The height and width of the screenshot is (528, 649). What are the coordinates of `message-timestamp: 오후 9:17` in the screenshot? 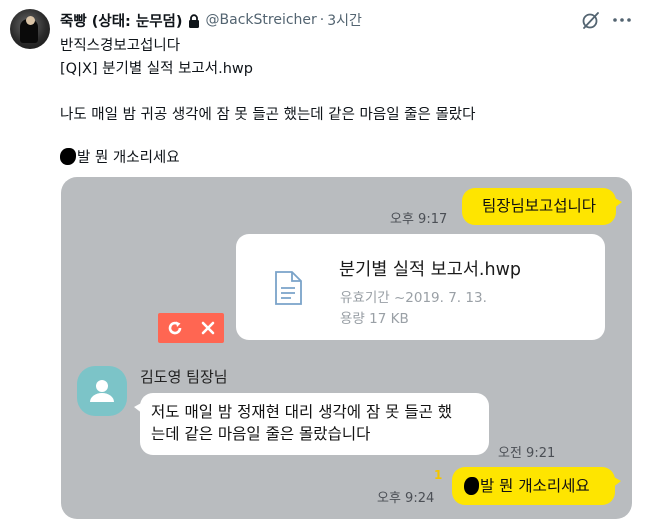 It's located at (419, 219).